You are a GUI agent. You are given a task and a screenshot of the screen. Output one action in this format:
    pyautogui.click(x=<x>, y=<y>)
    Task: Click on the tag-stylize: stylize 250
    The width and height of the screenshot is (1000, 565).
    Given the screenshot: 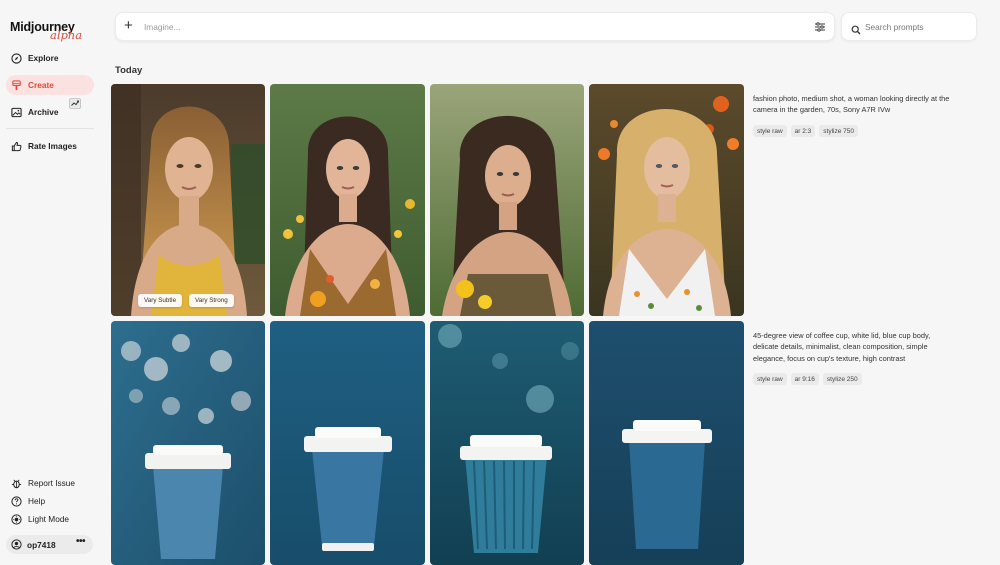 What is the action you would take?
    pyautogui.click(x=842, y=379)
    